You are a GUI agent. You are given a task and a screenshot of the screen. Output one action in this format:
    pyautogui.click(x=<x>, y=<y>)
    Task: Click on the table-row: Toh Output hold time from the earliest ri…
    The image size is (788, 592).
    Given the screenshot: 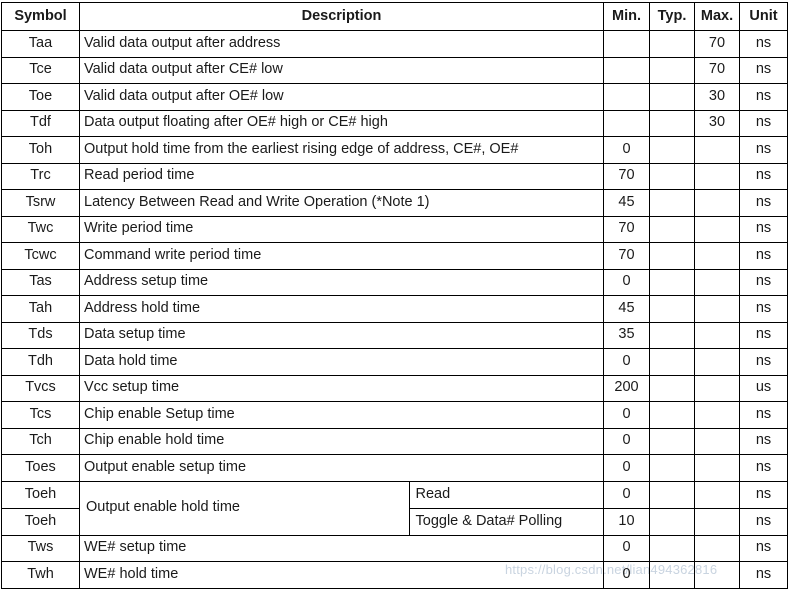 What is the action you would take?
    pyautogui.click(x=394, y=150)
    